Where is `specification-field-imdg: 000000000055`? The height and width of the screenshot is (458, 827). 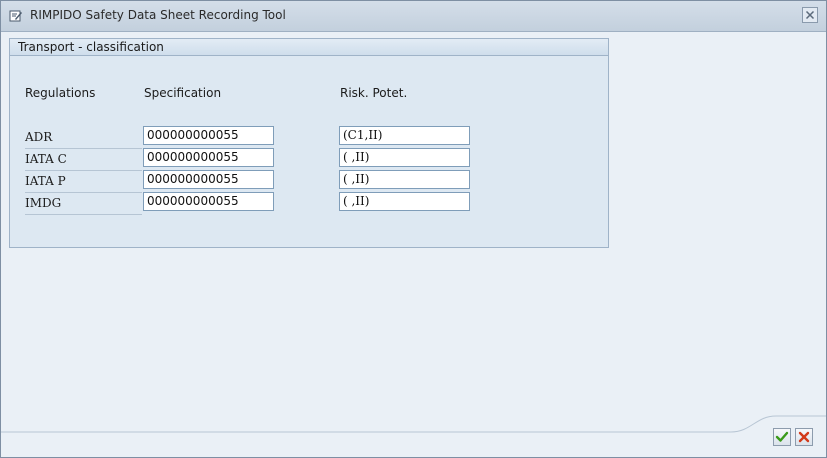 specification-field-imdg: 000000000055 is located at coordinates (208, 201).